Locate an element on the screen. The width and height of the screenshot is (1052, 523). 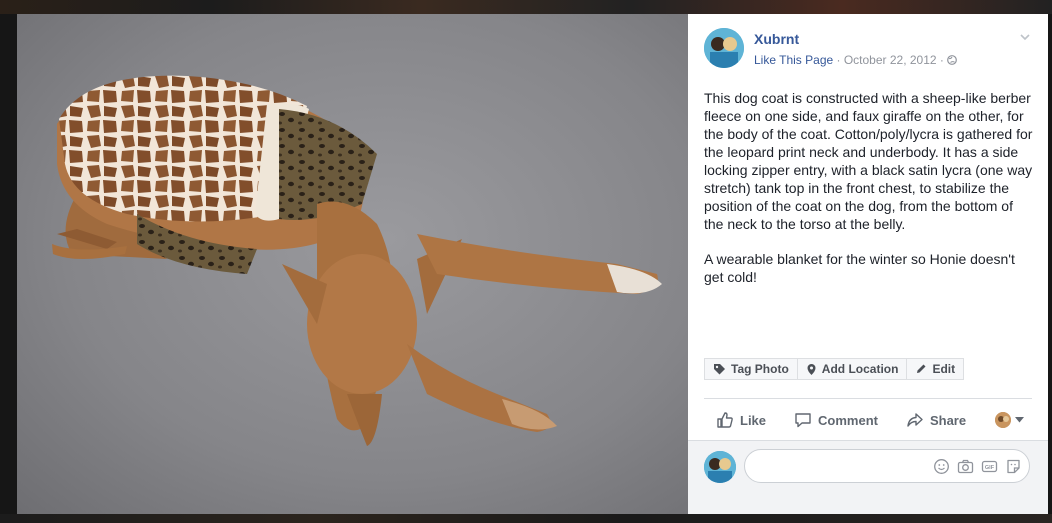
comment-button: Comment is located at coordinates (836, 420).